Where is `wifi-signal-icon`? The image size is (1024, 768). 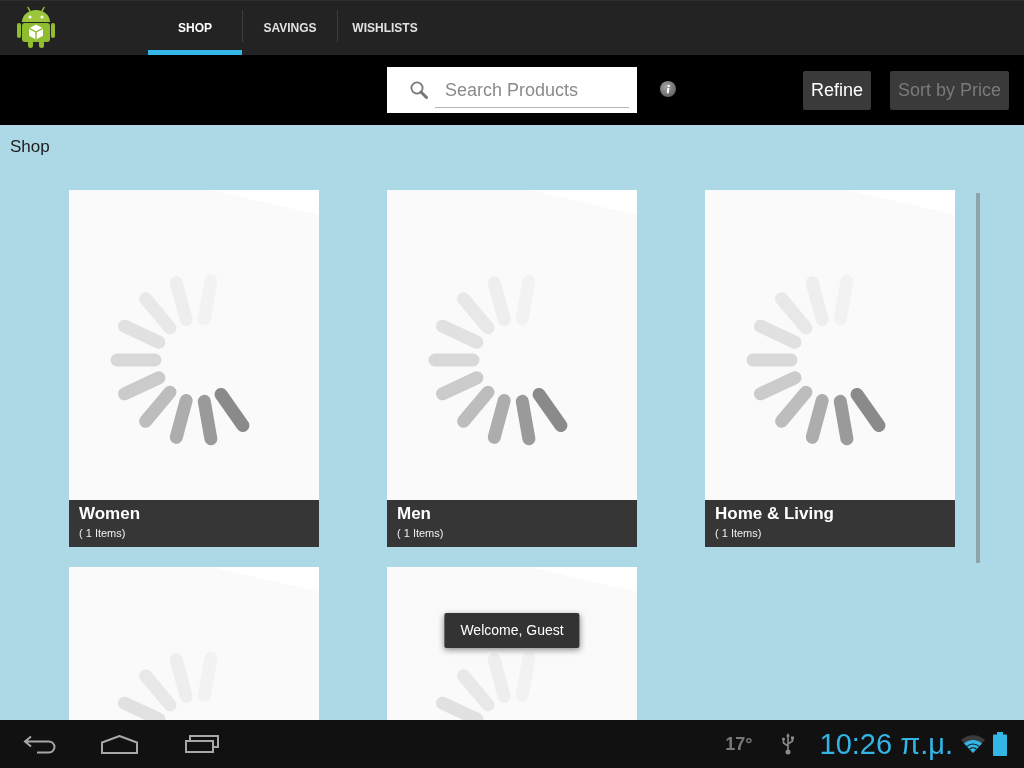
wifi-signal-icon is located at coordinates (973, 744).